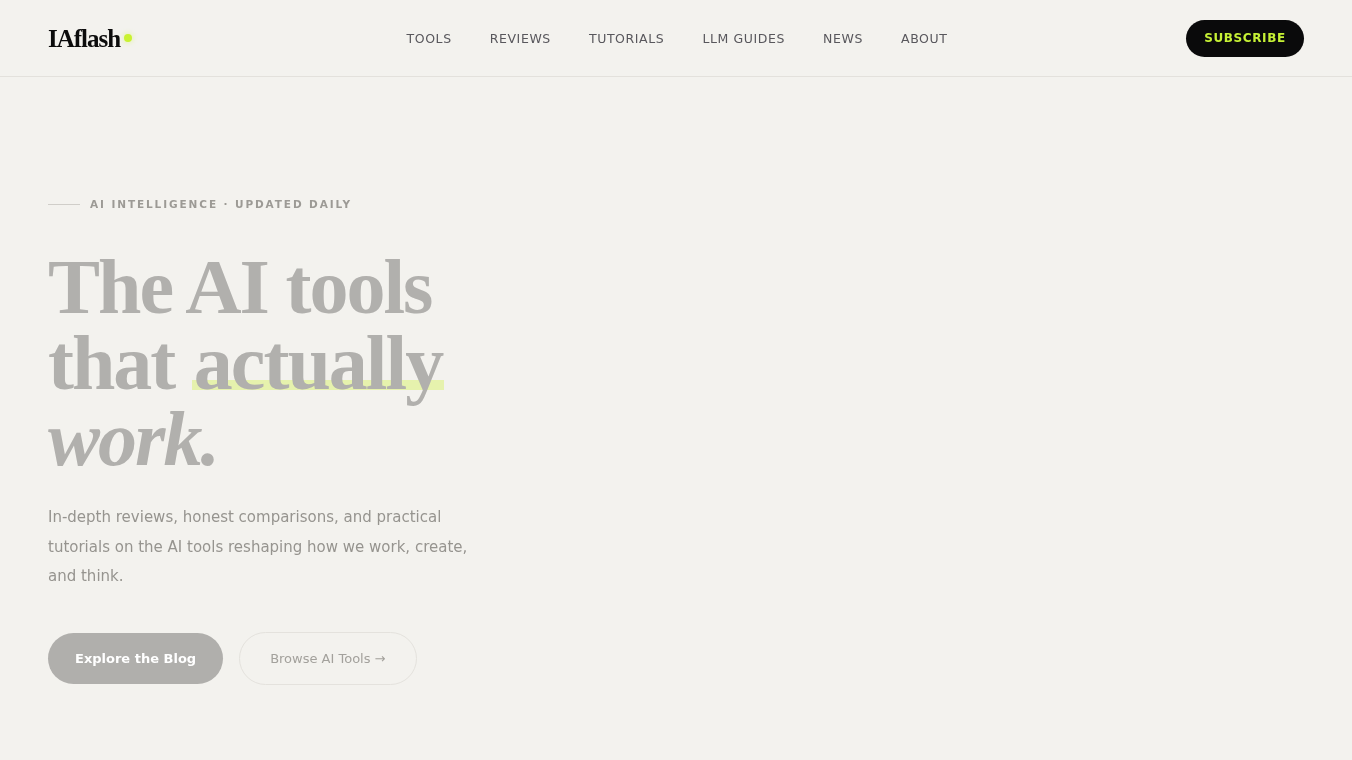 This screenshot has height=760, width=1352. I want to click on nav-link: REVIEWS, so click(520, 38).